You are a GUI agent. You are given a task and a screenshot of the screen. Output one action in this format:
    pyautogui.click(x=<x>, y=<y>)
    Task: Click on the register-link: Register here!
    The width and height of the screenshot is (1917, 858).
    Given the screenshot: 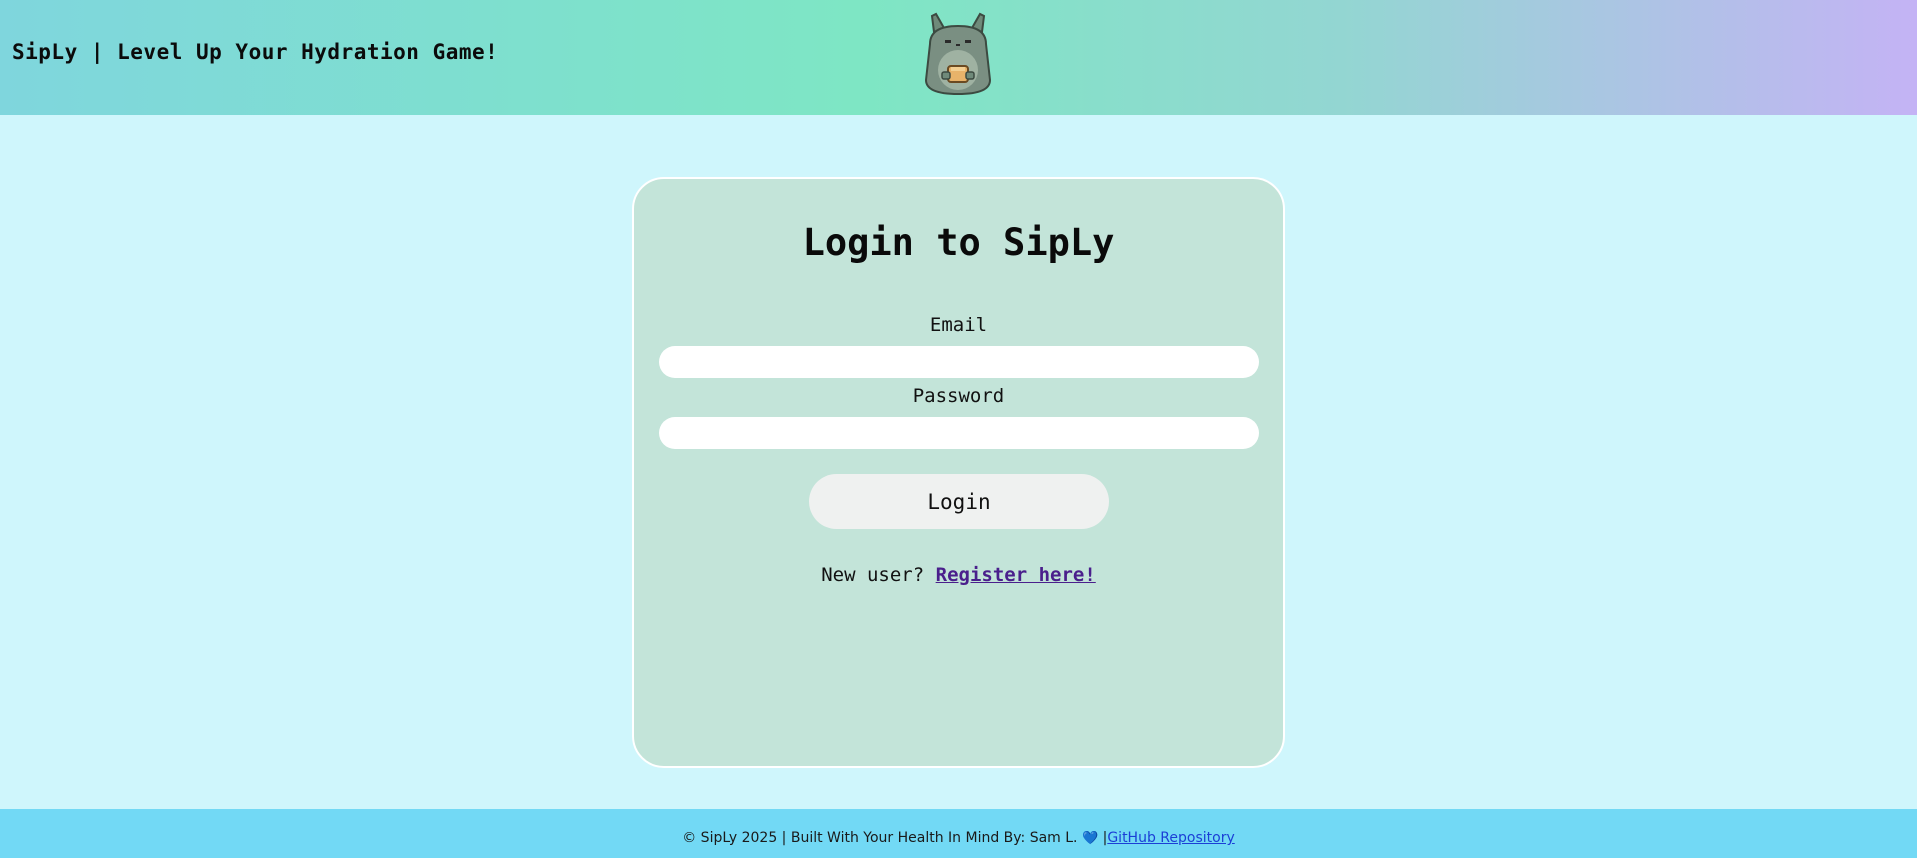 What is the action you would take?
    pyautogui.click(x=1016, y=575)
    